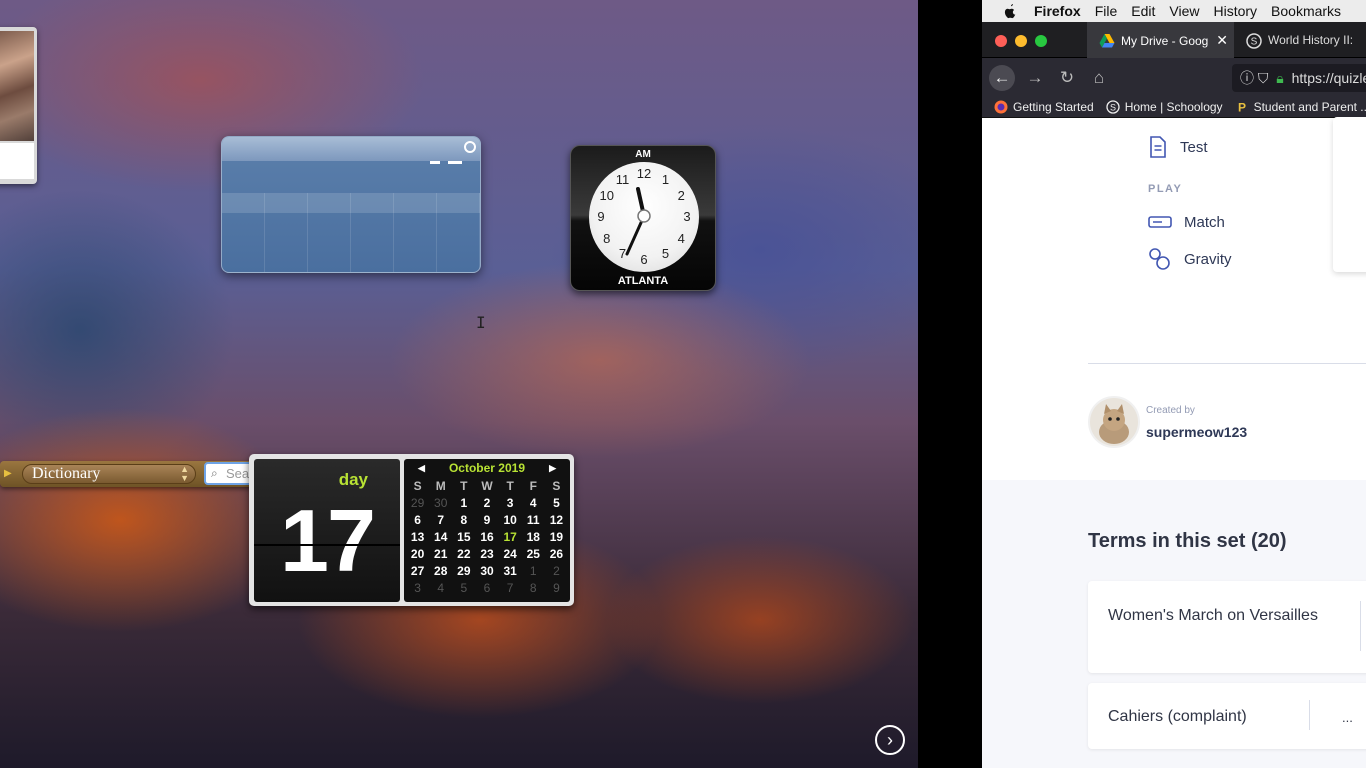  I want to click on bookmark-getting-started: Getting Started, so click(1044, 107).